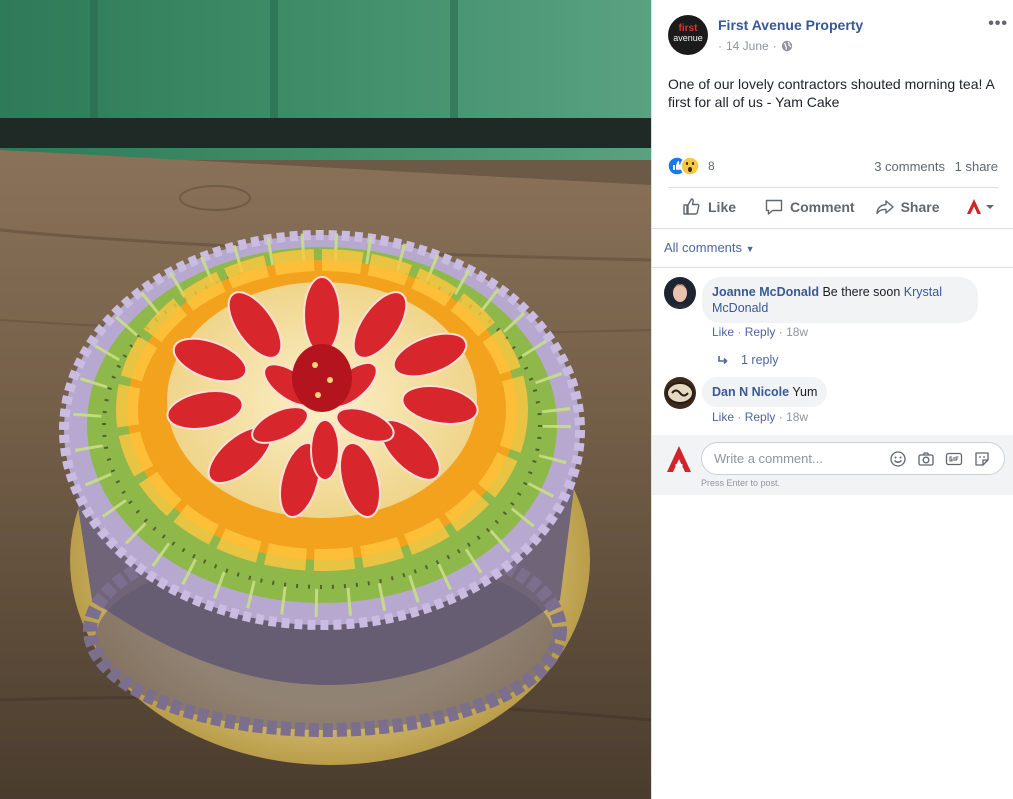 Image resolution: width=1013 pixels, height=799 pixels. Describe the element at coordinates (690, 166) in the screenshot. I see `wow-reaction-icon` at that location.